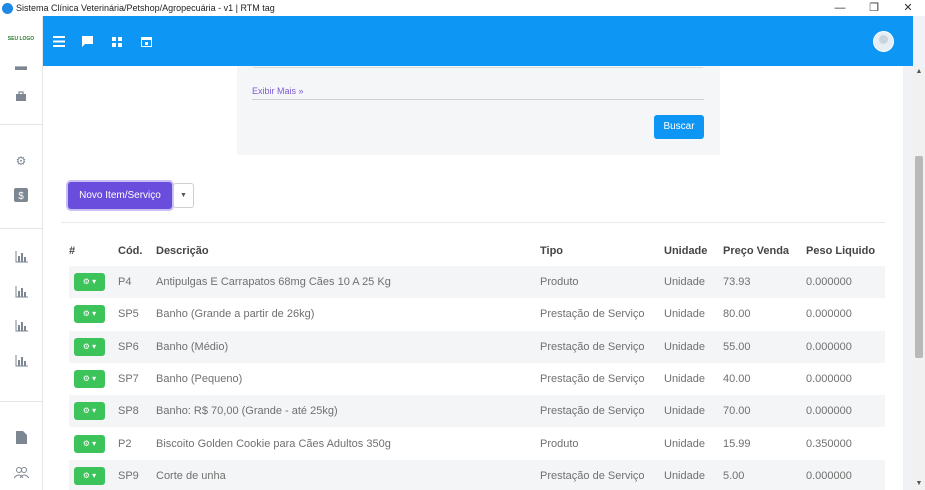  I want to click on scroll-down-arrow: ▼, so click(919, 484).